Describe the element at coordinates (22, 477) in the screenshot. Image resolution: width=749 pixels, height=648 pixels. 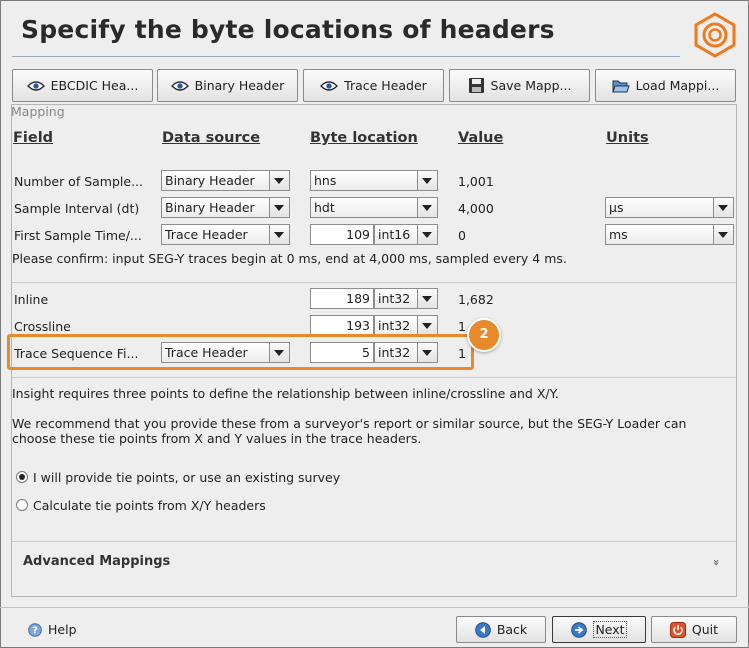
I see `radio-provide-tie-points` at that location.